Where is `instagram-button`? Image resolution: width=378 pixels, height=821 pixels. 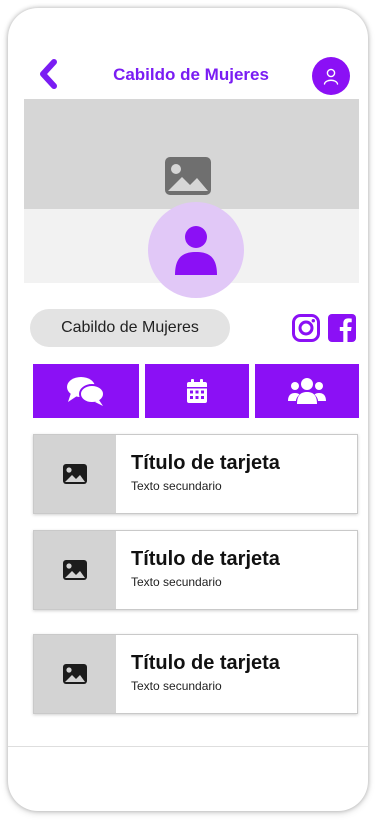
instagram-button is located at coordinates (306, 328).